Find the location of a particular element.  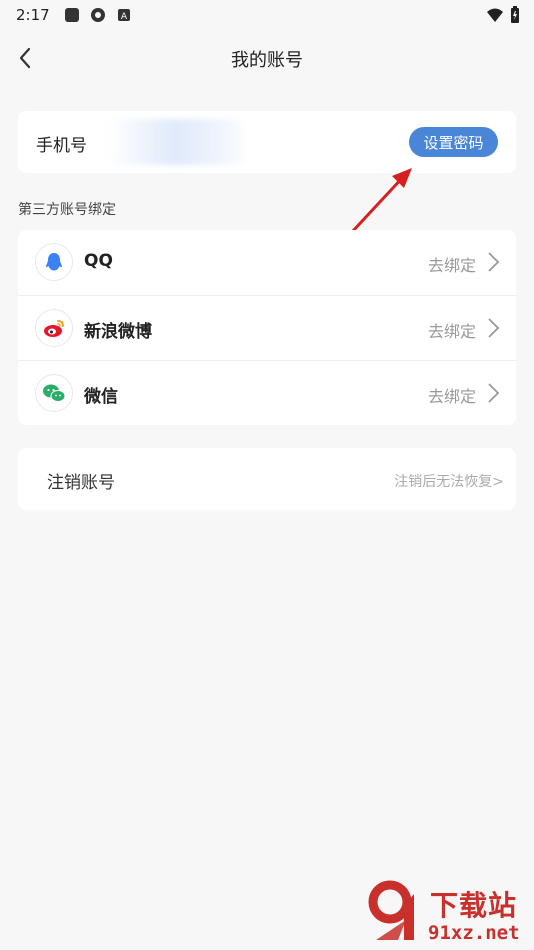

cancel-account-row: 注销账号 注销后无法恢复> is located at coordinates (267, 479).